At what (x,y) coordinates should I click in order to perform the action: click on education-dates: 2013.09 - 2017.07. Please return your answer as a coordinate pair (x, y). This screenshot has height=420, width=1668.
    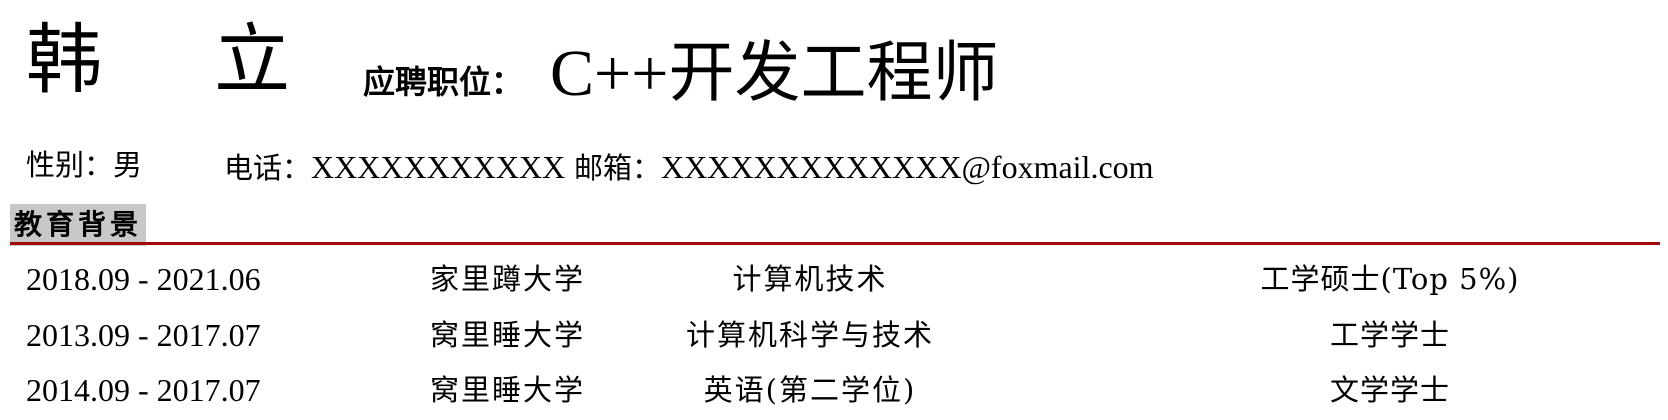
    Looking at the image, I should click on (143, 335).